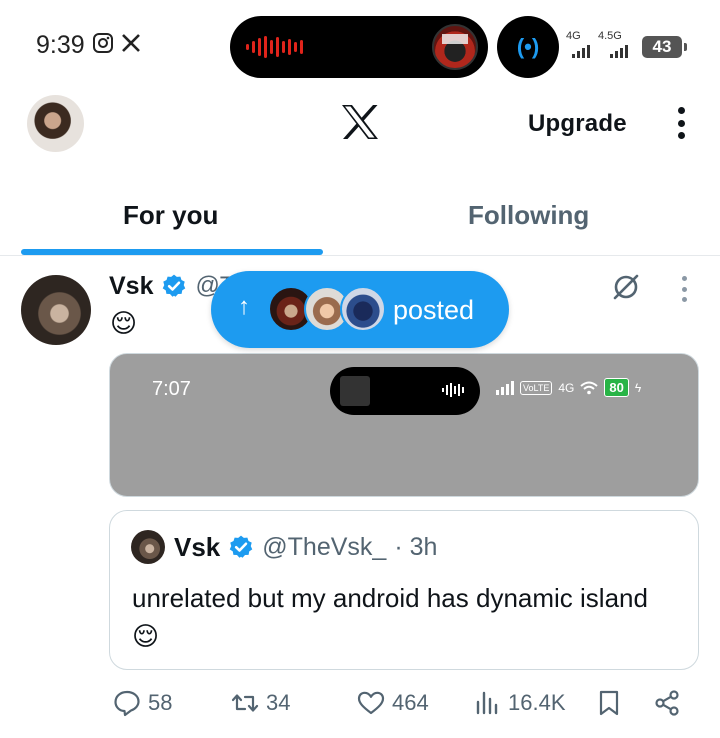 The width and height of the screenshot is (720, 738). Describe the element at coordinates (245, 703) in the screenshot. I see `retweet-icon` at that location.